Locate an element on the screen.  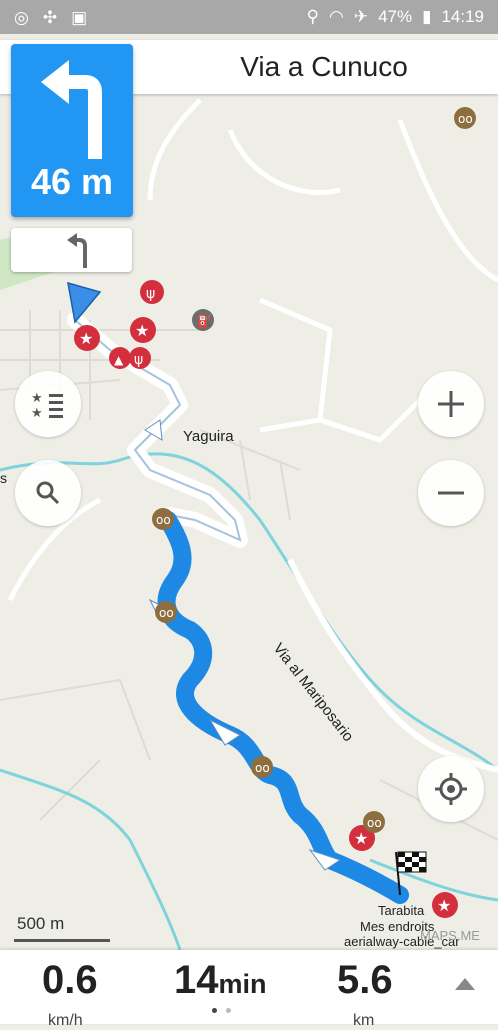
nav-arrow-icon: ✣ is located at coordinates (50, 17).